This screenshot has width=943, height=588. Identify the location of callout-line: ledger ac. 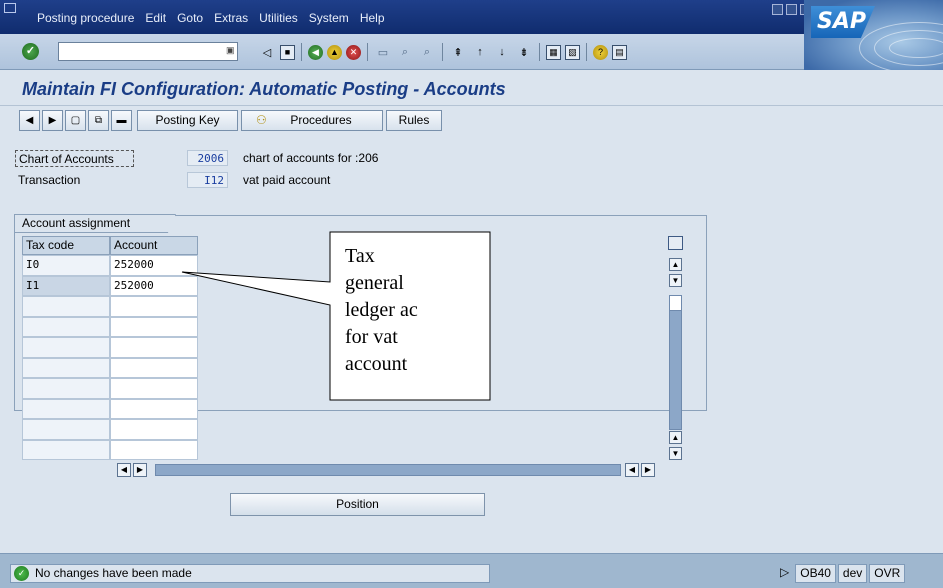
(381, 310).